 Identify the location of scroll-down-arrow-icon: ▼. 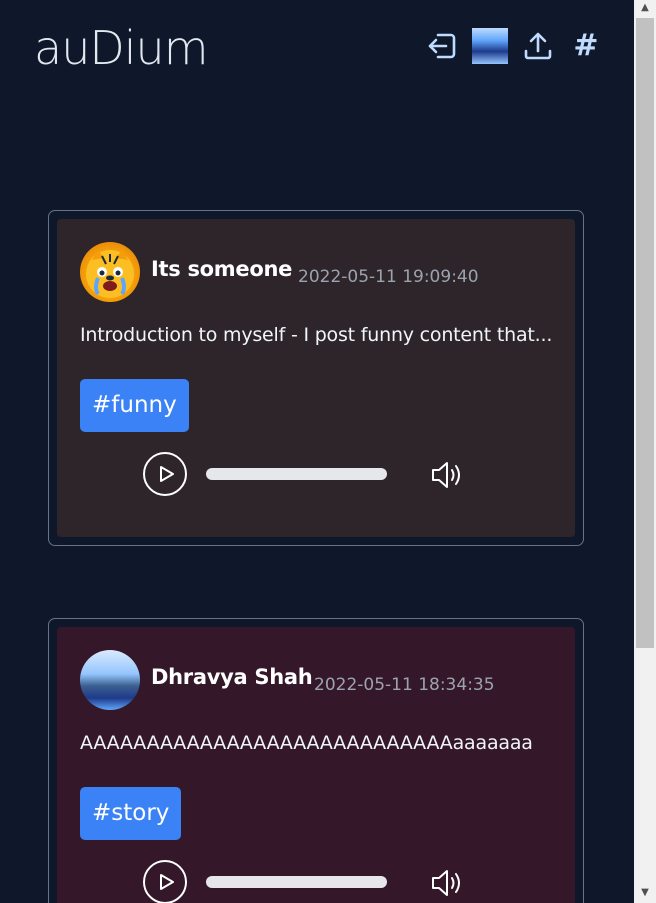
(645, 893).